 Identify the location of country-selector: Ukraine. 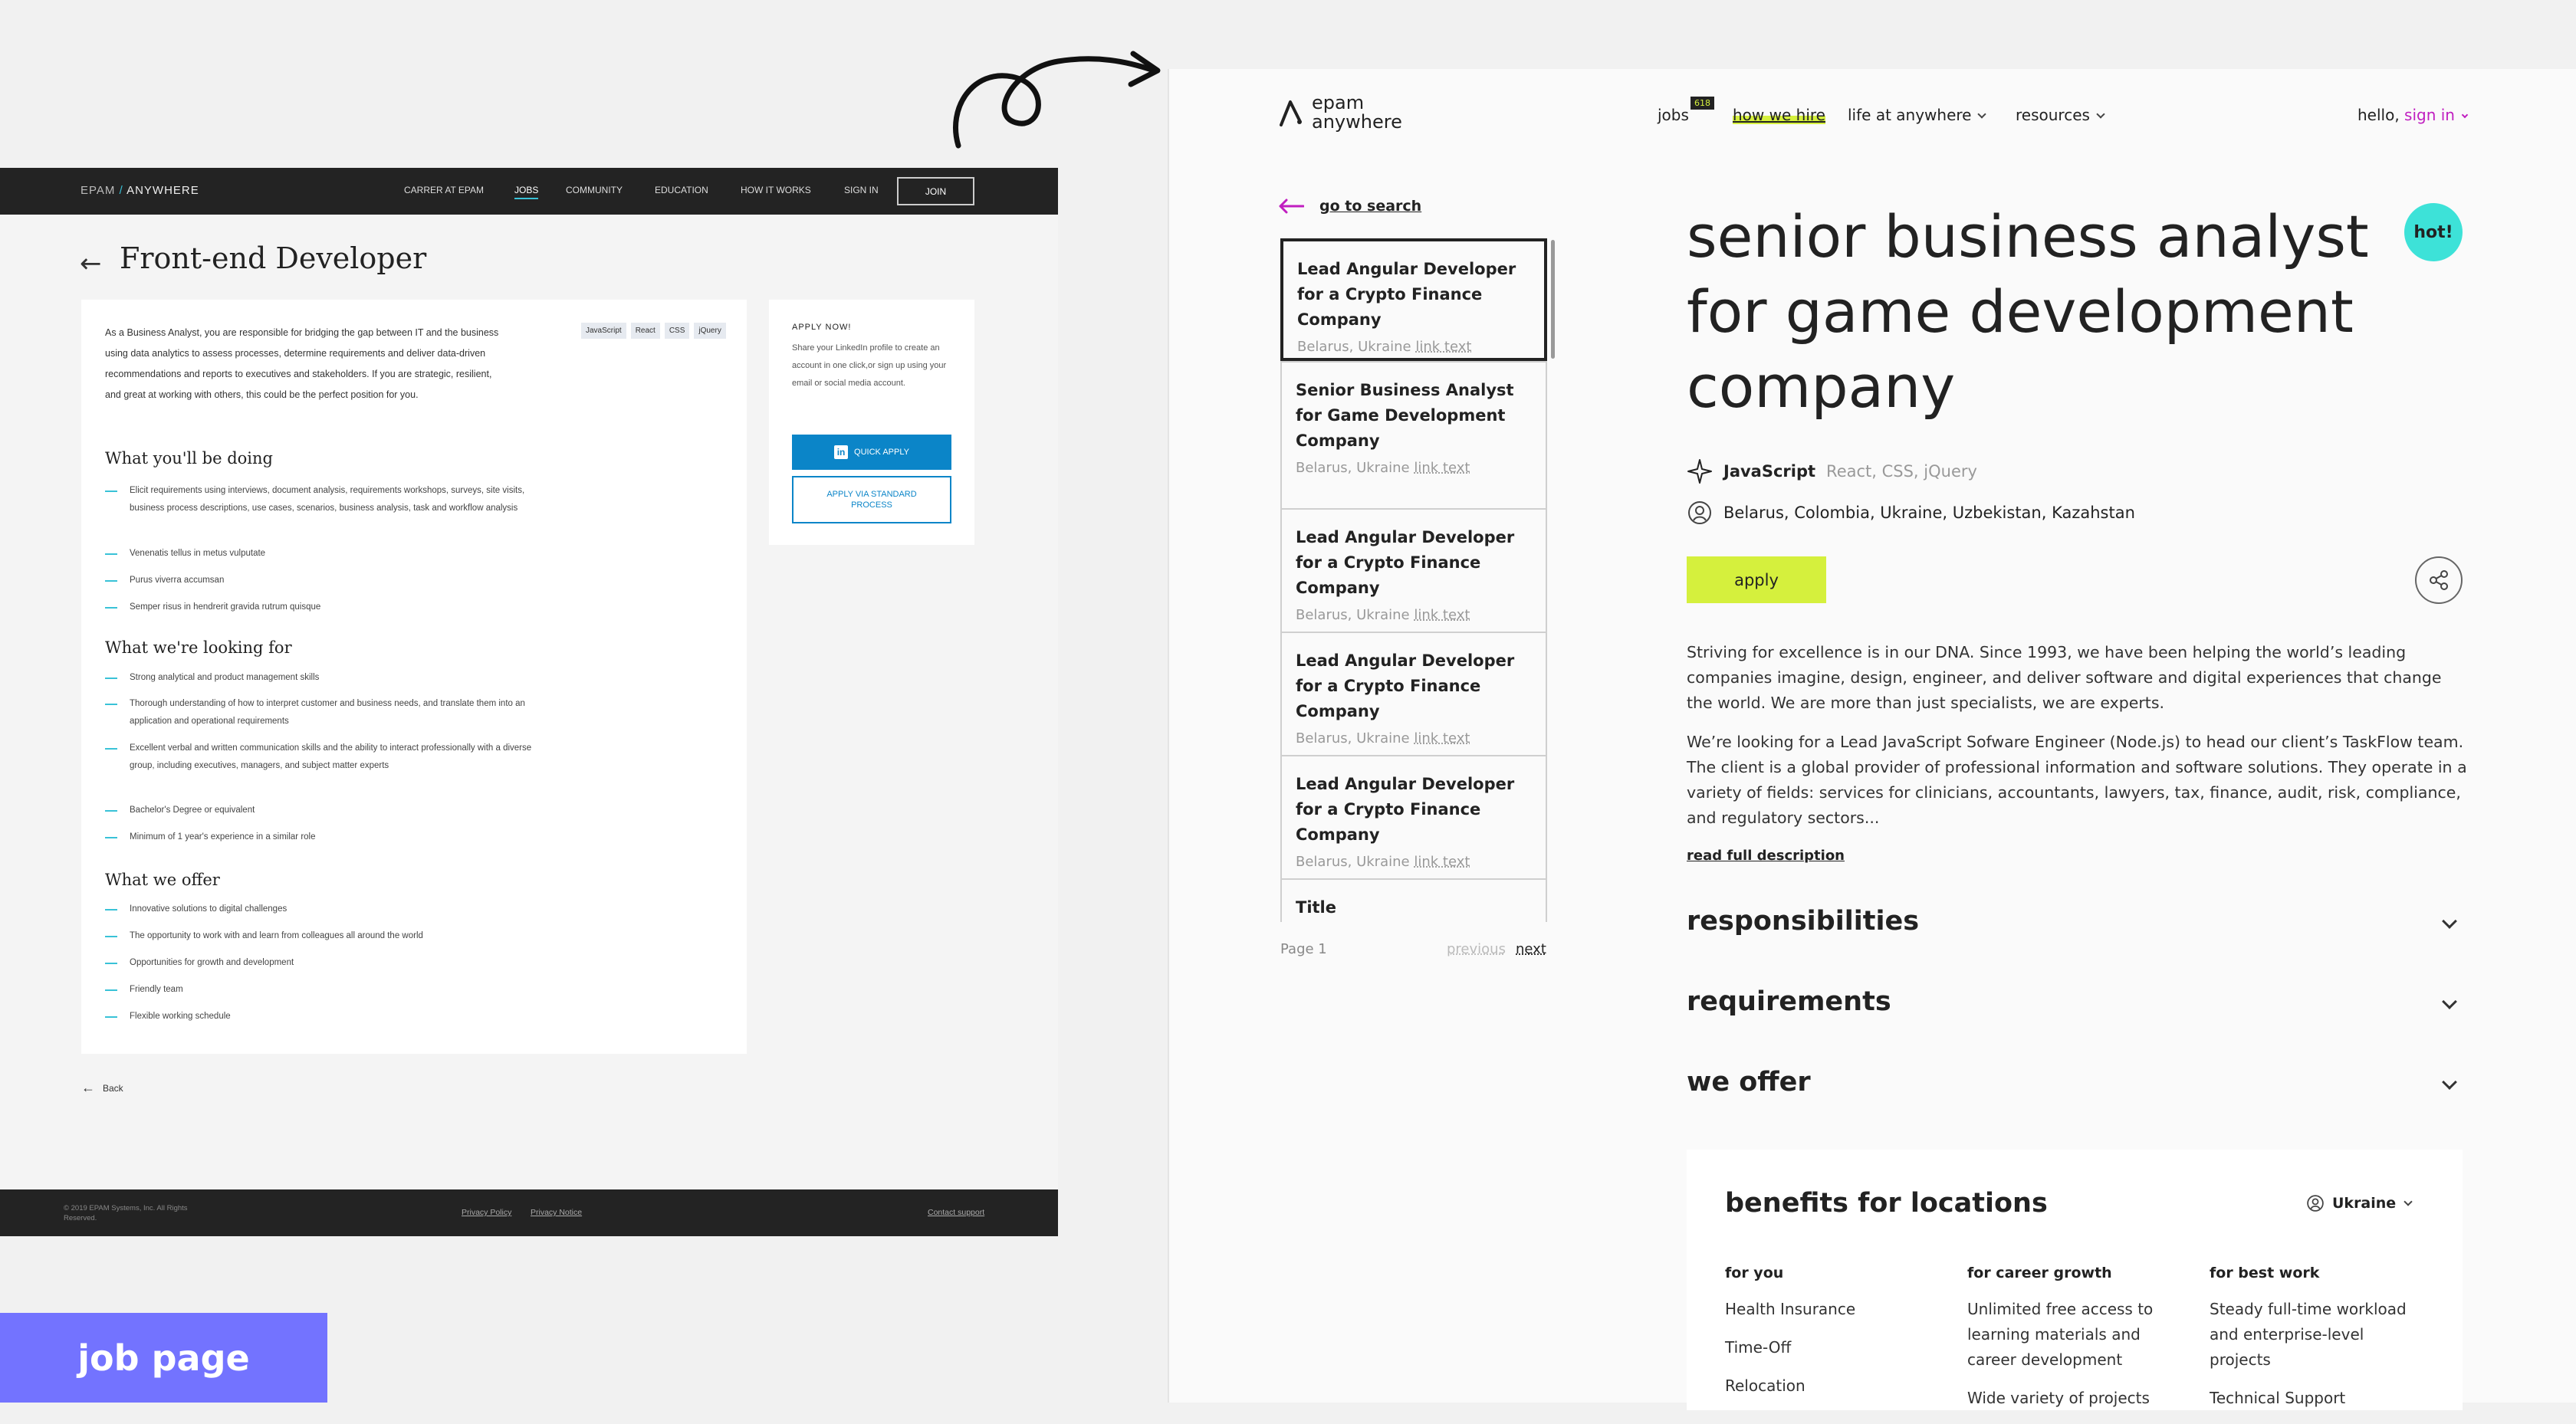
(2359, 1203).